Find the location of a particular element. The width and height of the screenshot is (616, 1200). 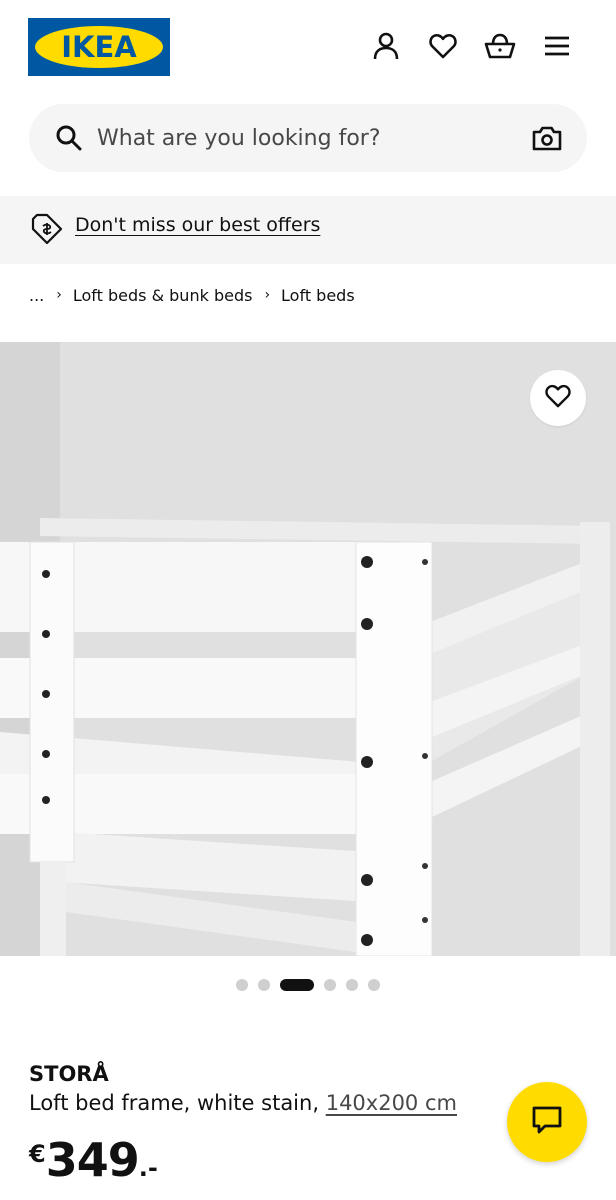

product-name: STORÅ is located at coordinates (69, 1074).